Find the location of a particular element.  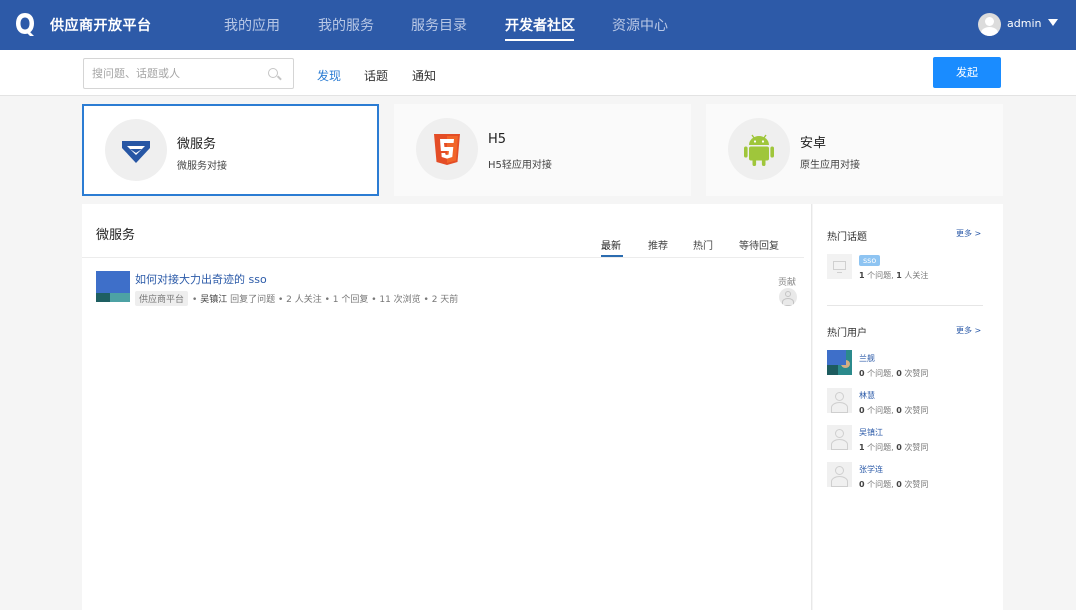

nav-my-apps: 我的应用 is located at coordinates (252, 25).